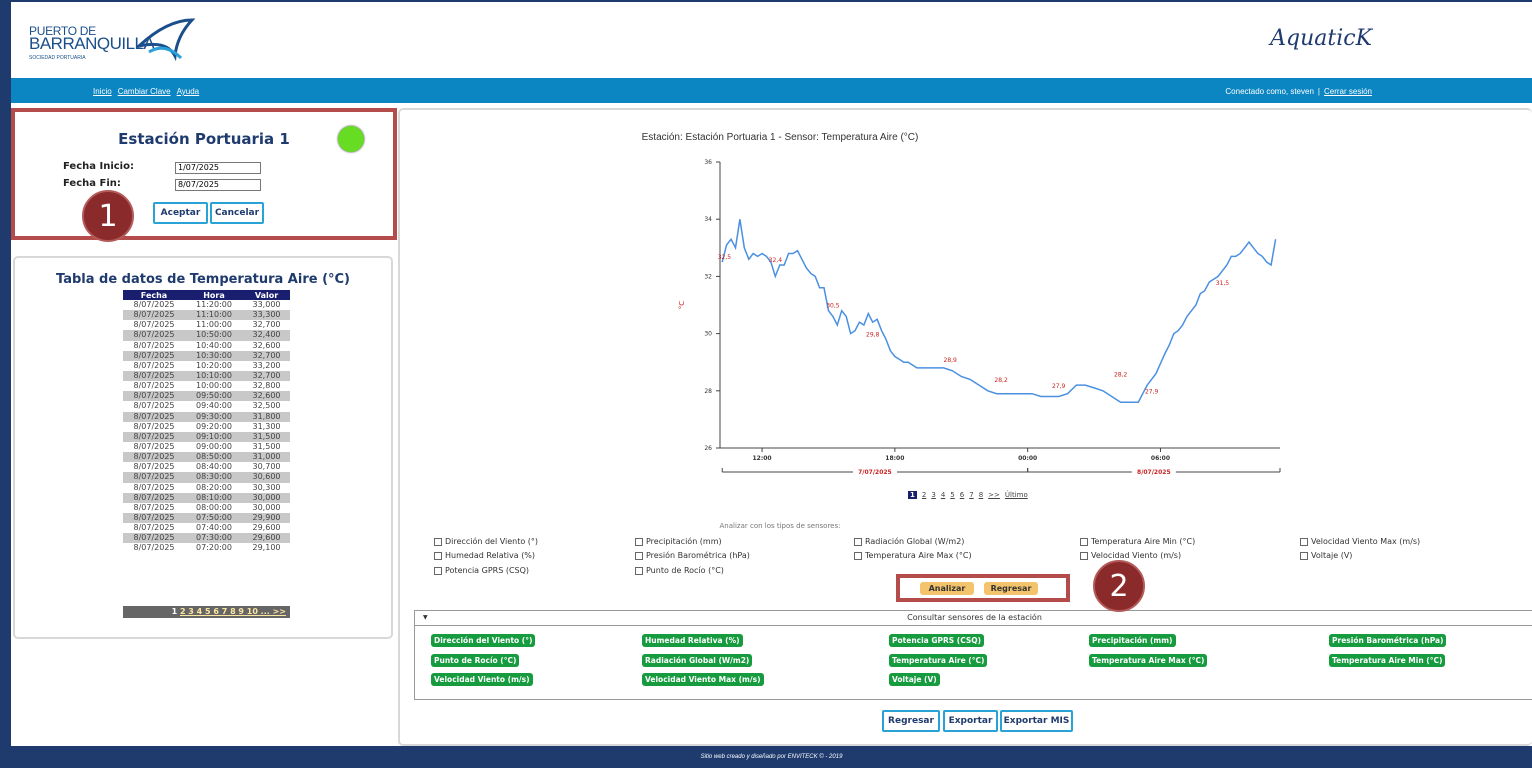 This screenshot has width=1532, height=768. Describe the element at coordinates (214, 457) in the screenshot. I see `cell-time: 08:50:00` at that location.